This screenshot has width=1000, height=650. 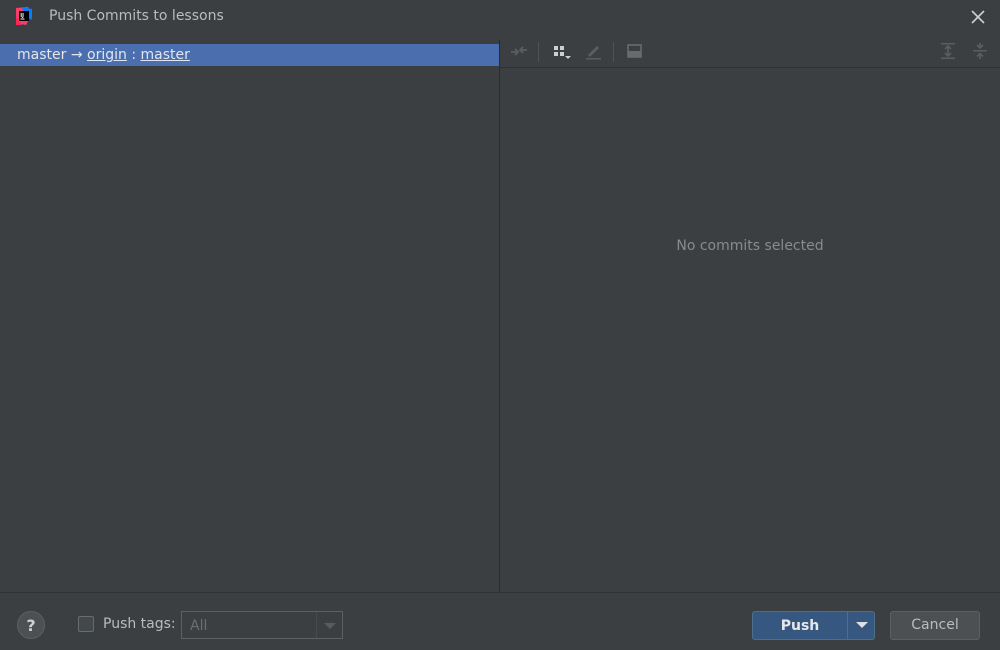 I want to click on window-title: Push Commits to lessons, so click(x=136, y=16).